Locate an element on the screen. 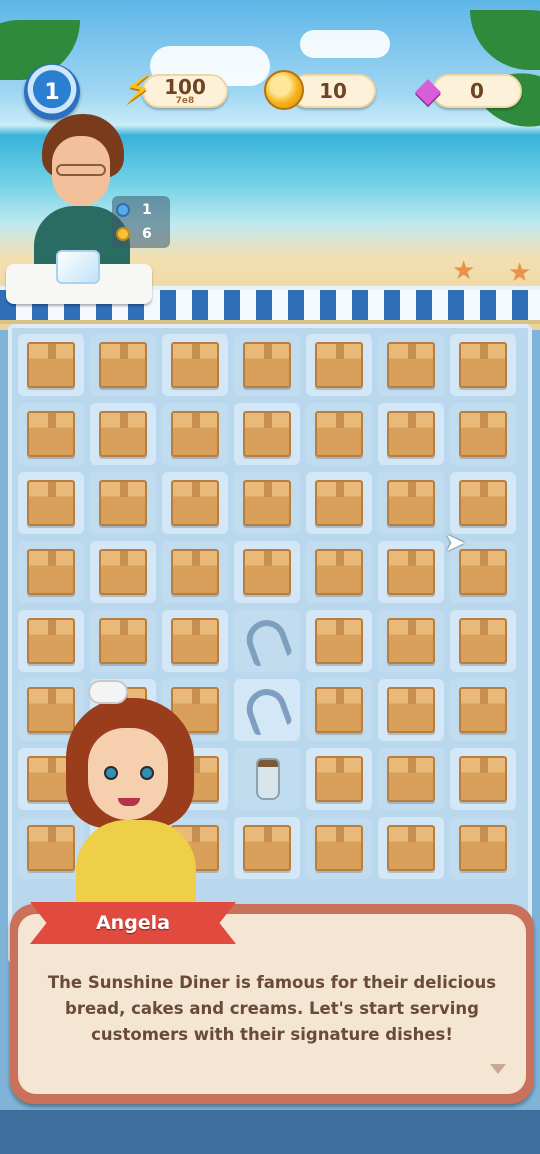 The width and height of the screenshot is (540, 1154). customer-order-bubble: 1 6 is located at coordinates (141, 222).